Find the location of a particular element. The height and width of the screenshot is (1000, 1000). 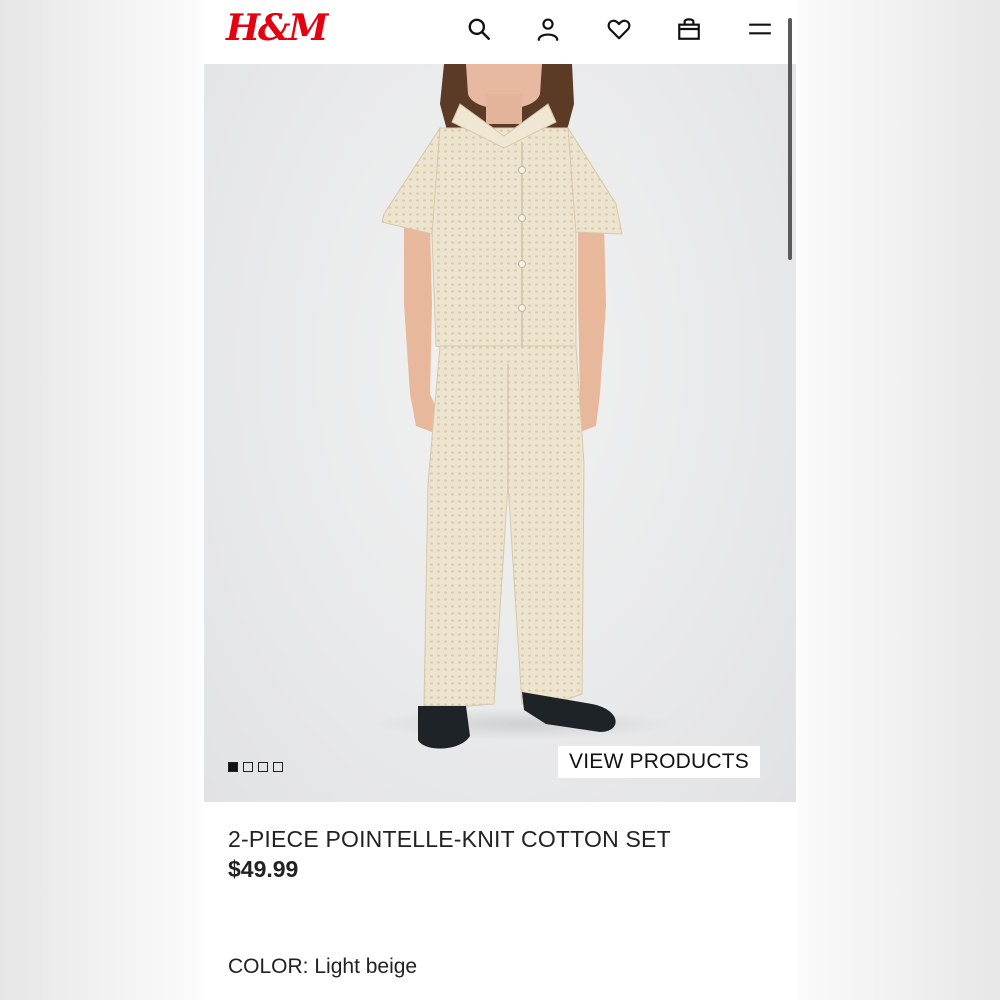

heart-icon is located at coordinates (619, 29).